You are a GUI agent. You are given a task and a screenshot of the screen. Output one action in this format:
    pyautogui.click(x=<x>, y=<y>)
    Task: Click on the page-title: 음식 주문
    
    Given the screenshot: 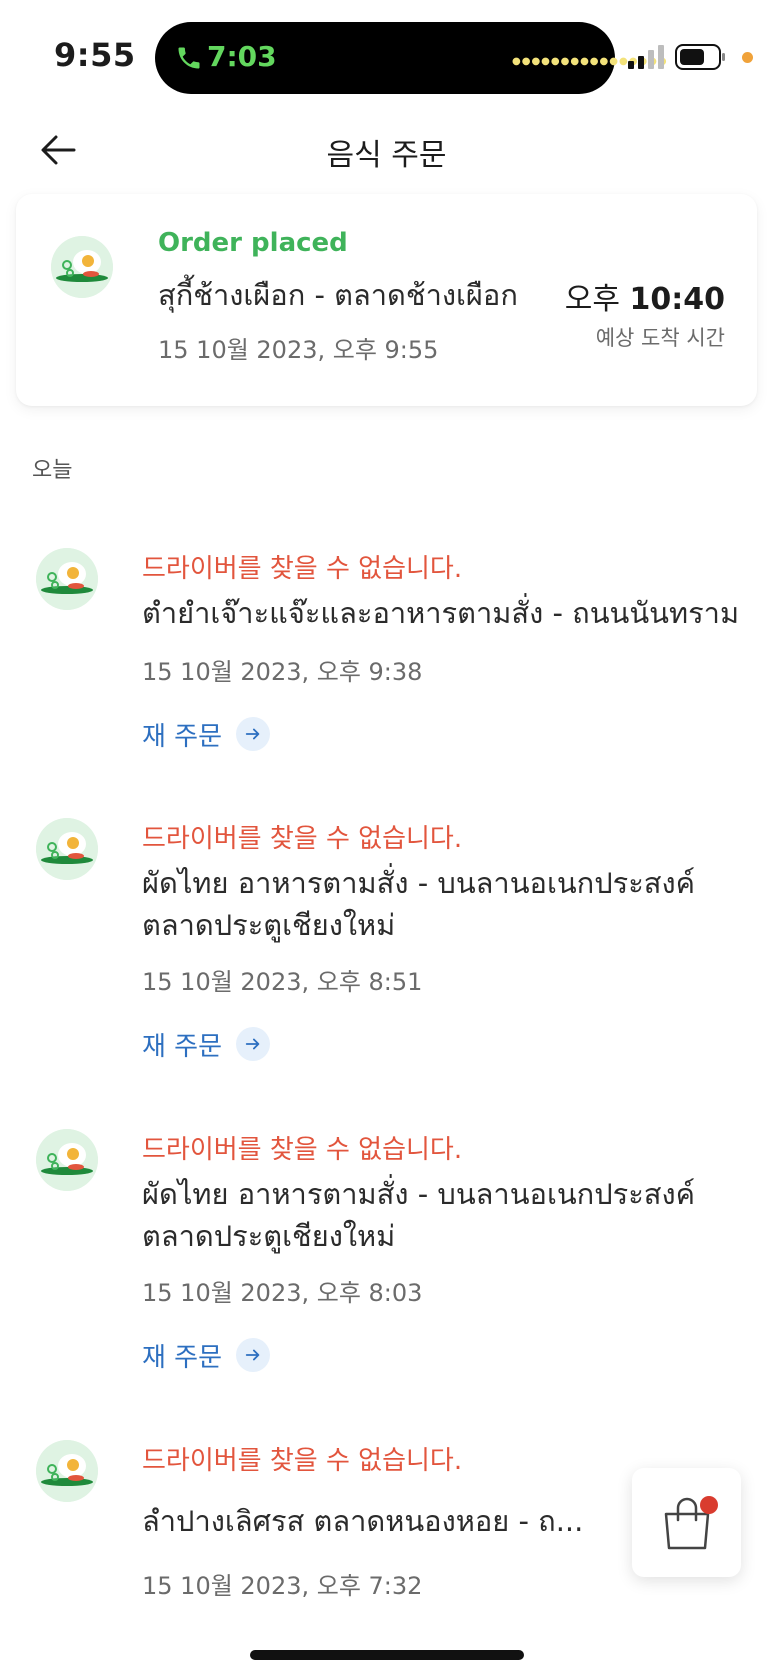 What is the action you would take?
    pyautogui.click(x=386, y=155)
    